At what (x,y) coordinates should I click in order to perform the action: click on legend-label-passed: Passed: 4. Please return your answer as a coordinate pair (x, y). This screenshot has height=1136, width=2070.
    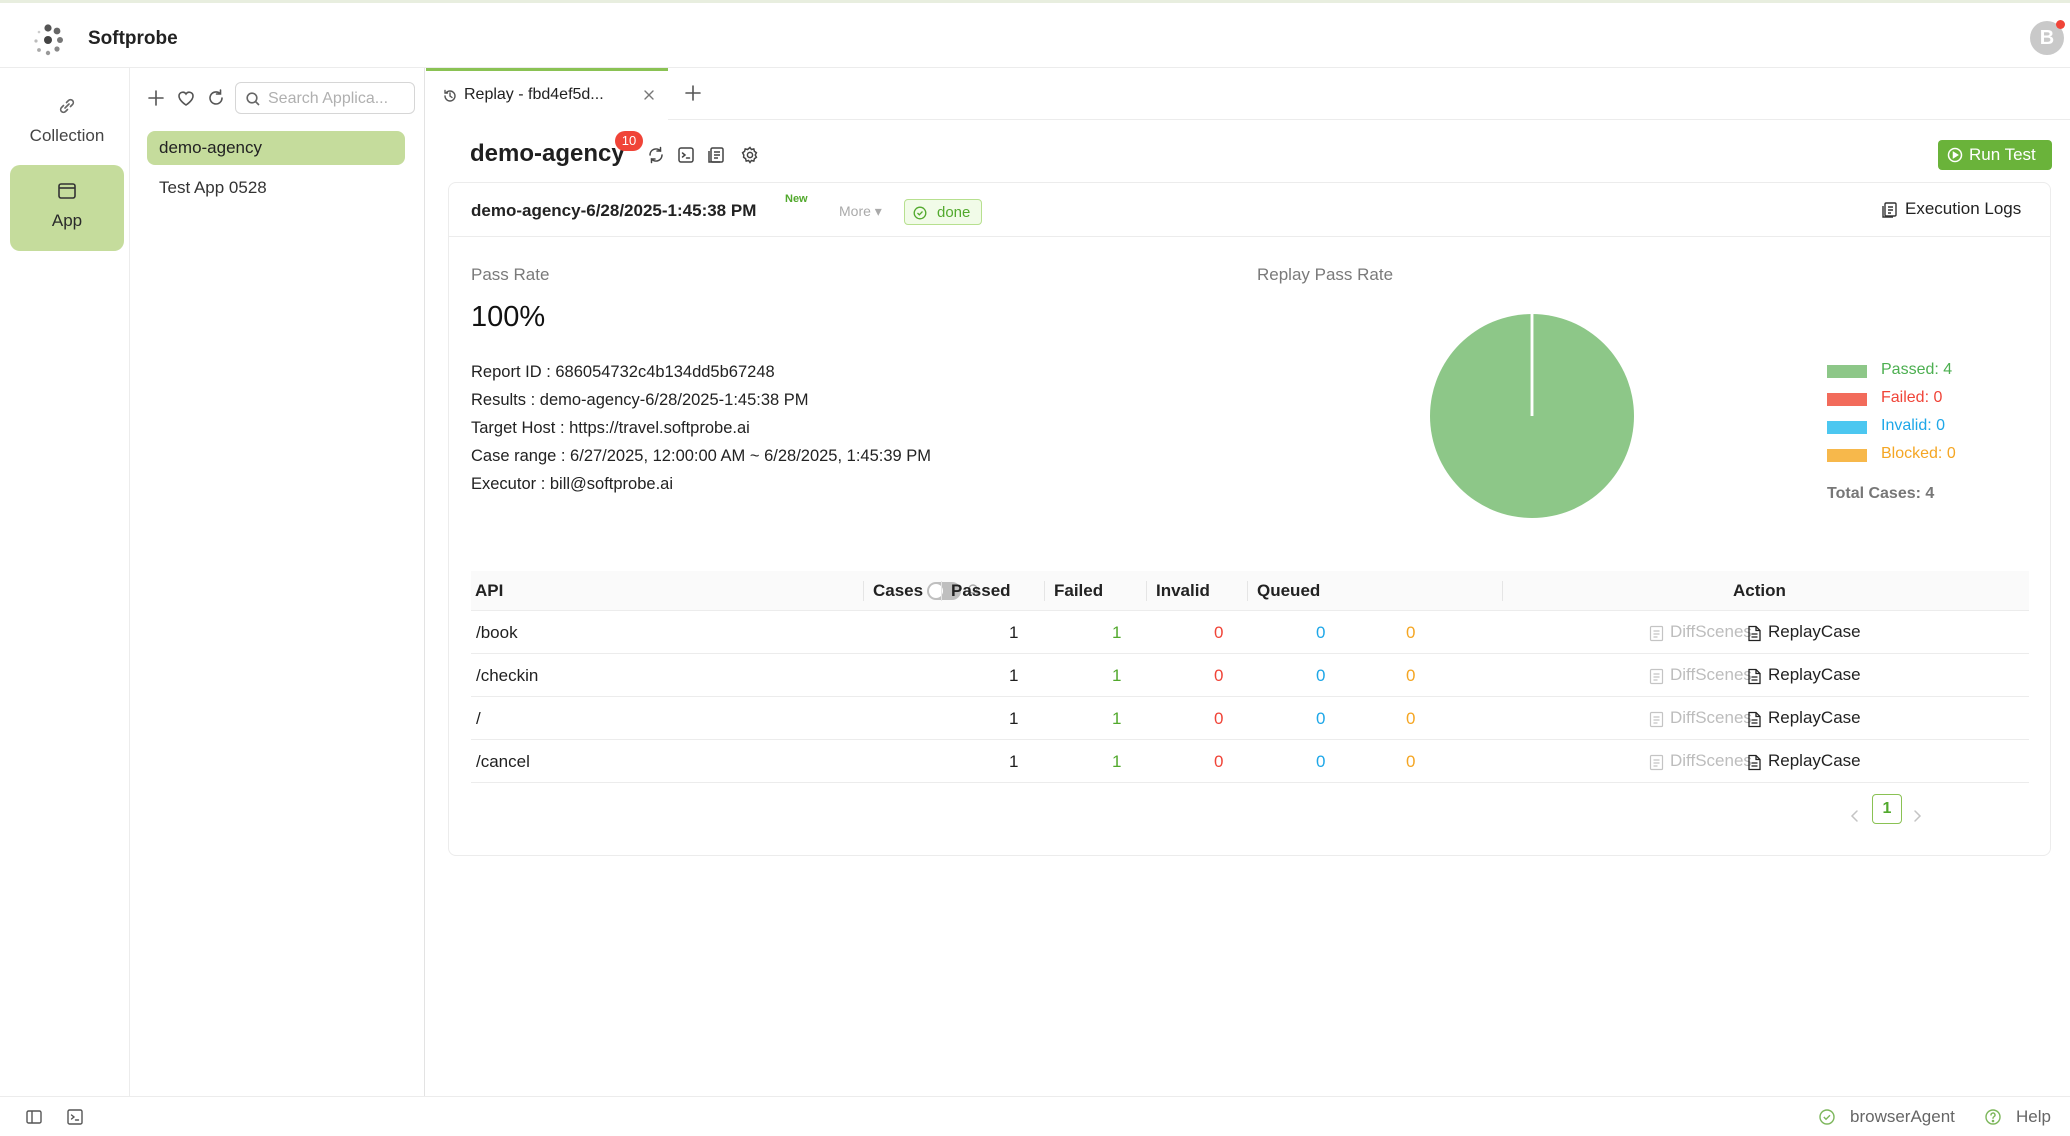
    Looking at the image, I should click on (1917, 369).